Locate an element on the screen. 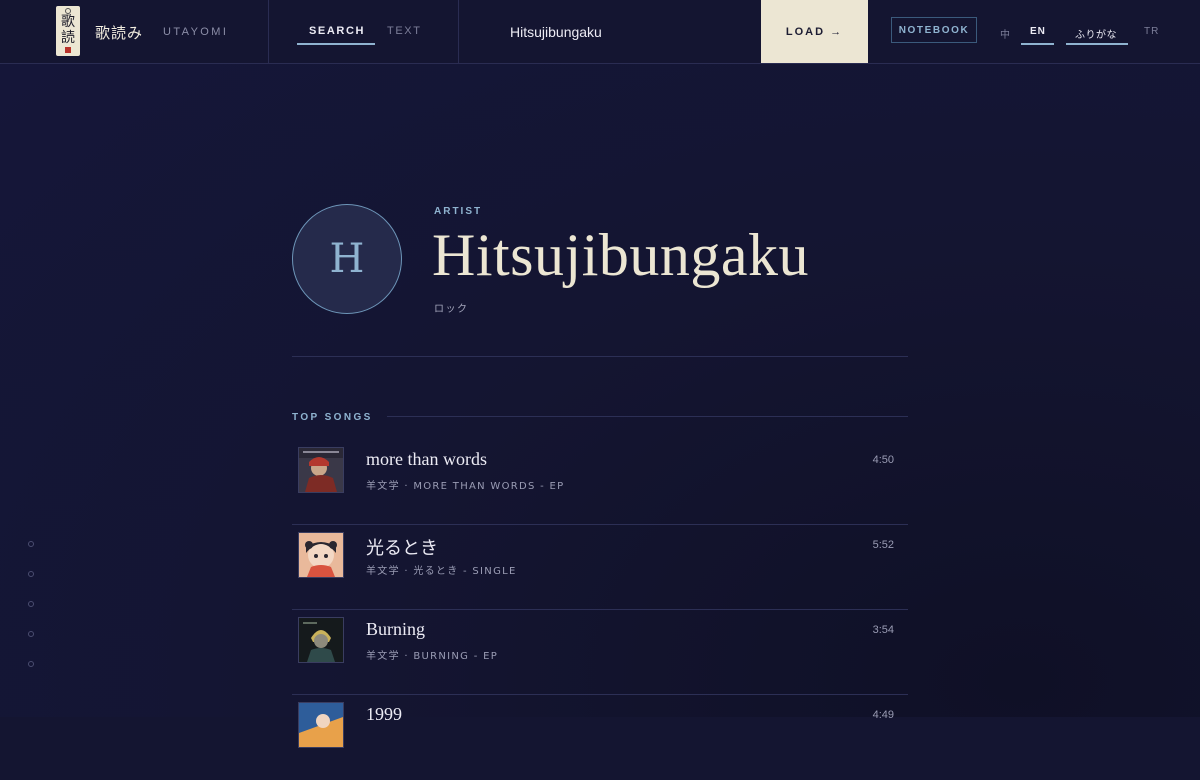 The height and width of the screenshot is (780, 1200). brand-name-en: UTAYOMI is located at coordinates (196, 32).